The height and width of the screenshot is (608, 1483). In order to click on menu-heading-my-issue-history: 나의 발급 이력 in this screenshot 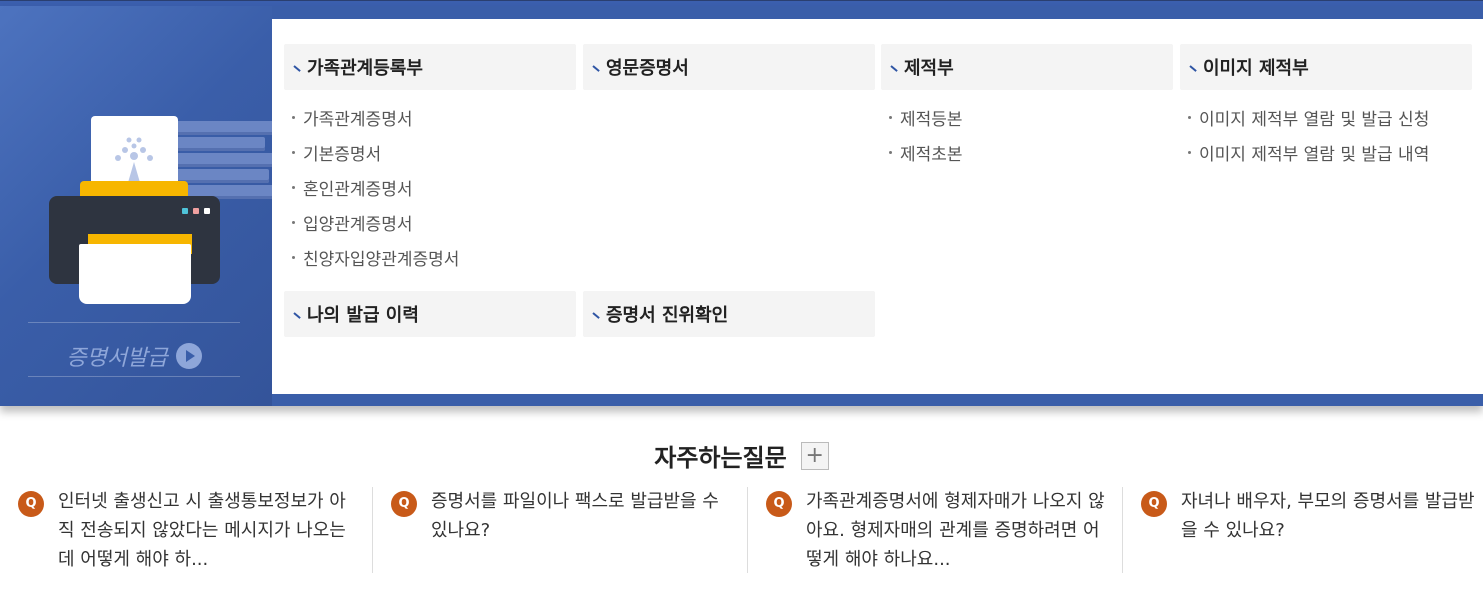, I will do `click(430, 314)`.